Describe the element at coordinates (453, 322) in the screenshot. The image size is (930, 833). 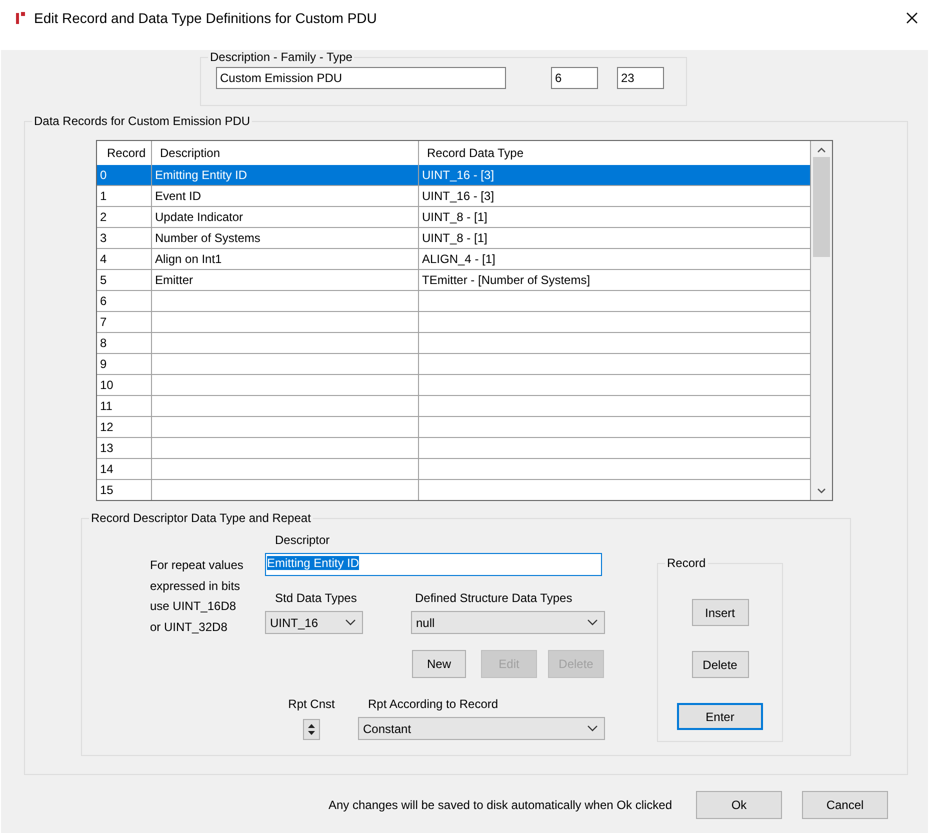
I see `table-row: 7` at that location.